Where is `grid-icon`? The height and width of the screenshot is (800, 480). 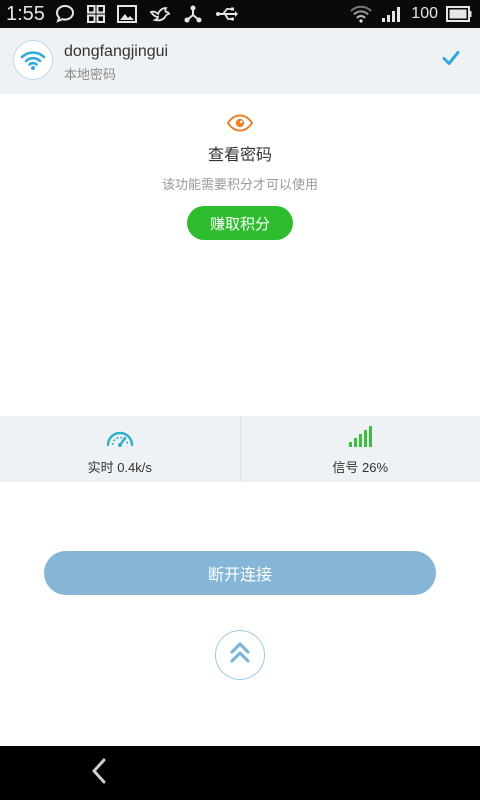 grid-icon is located at coordinates (95, 14).